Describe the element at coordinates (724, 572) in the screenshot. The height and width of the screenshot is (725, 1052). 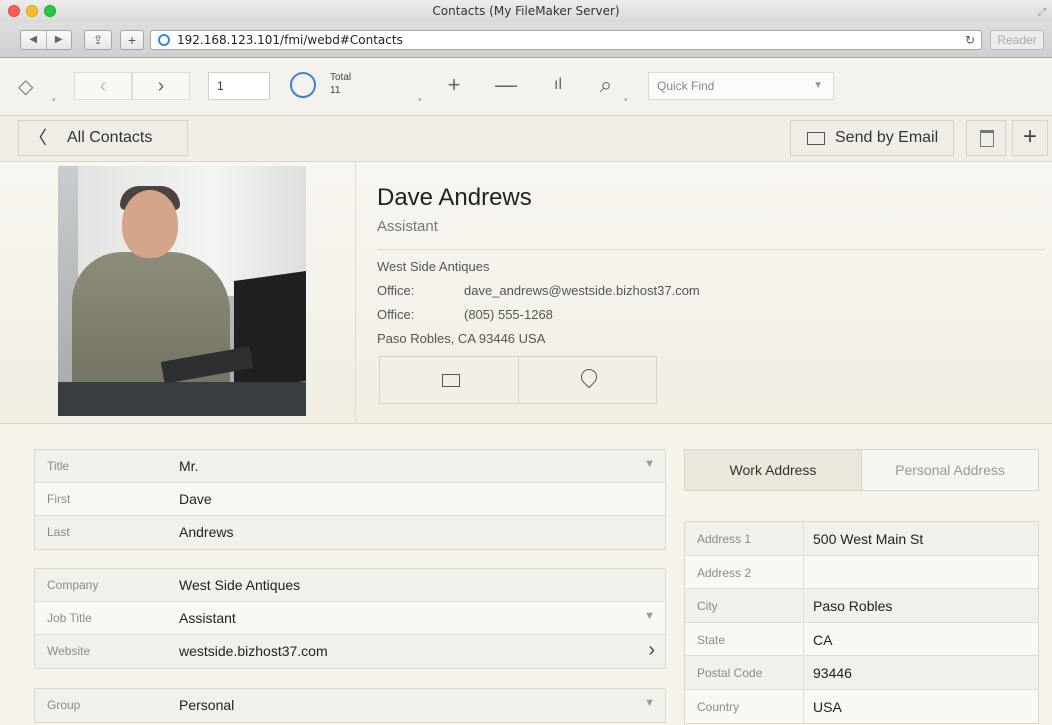
I see `field-label: Address 2` at that location.